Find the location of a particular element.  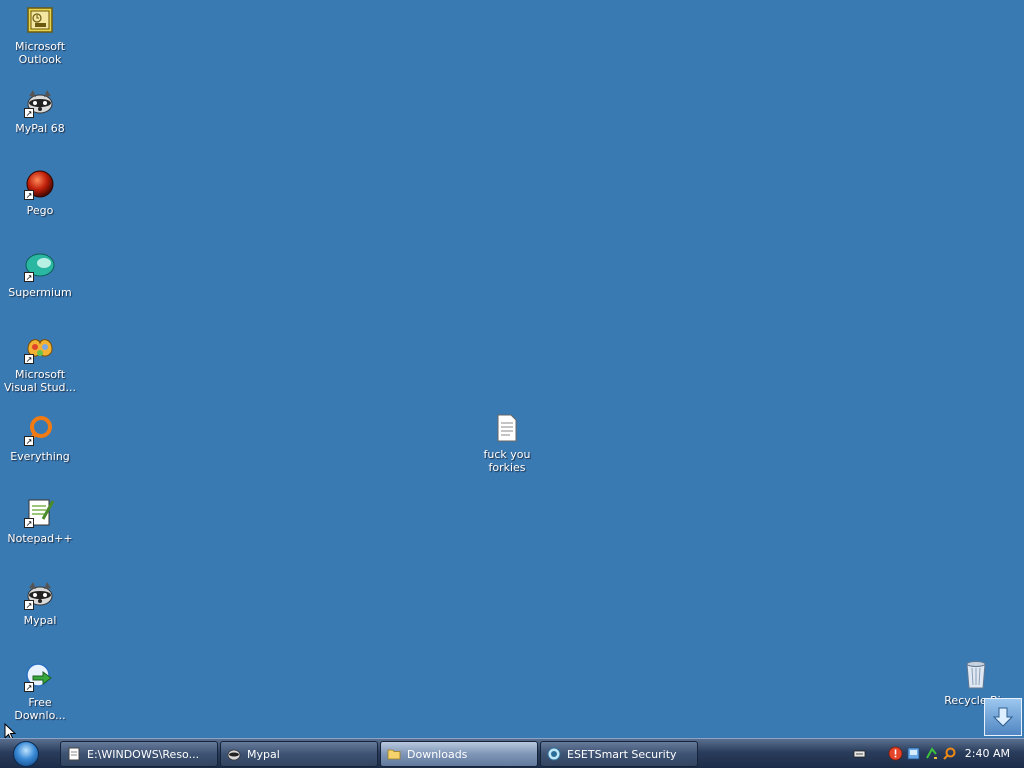

desktop-icon-microsoft-outlook: Microsoft Outlook is located at coordinates (40, 35).